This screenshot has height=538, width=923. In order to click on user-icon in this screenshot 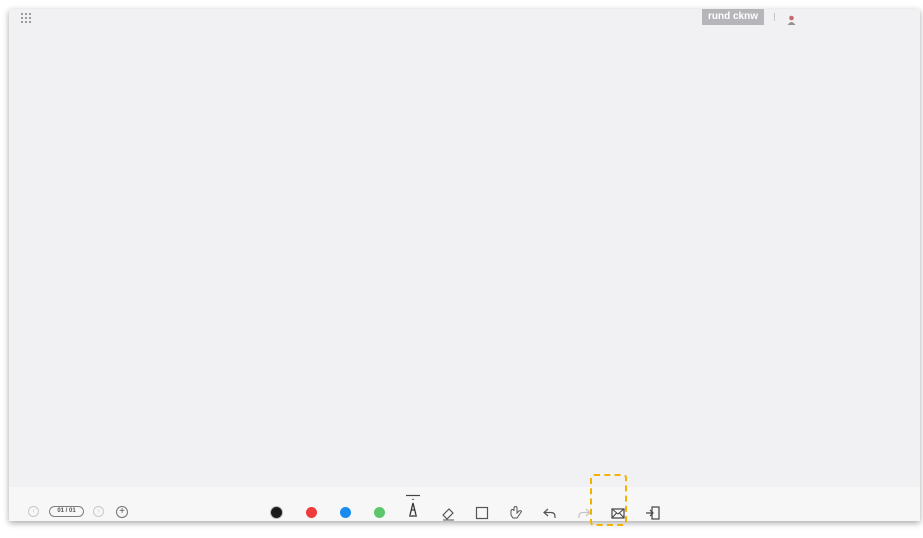, I will do `click(791, 18)`.